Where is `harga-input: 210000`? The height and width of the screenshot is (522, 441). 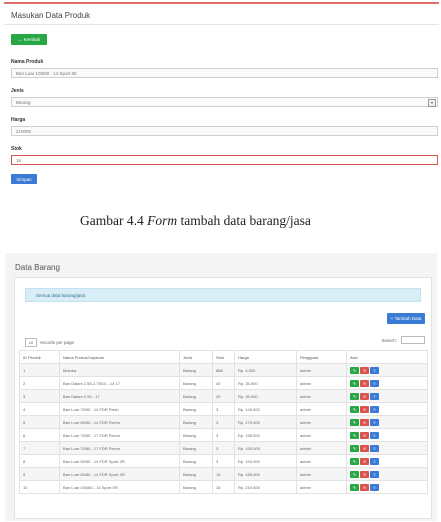 harga-input: 210000 is located at coordinates (224, 131).